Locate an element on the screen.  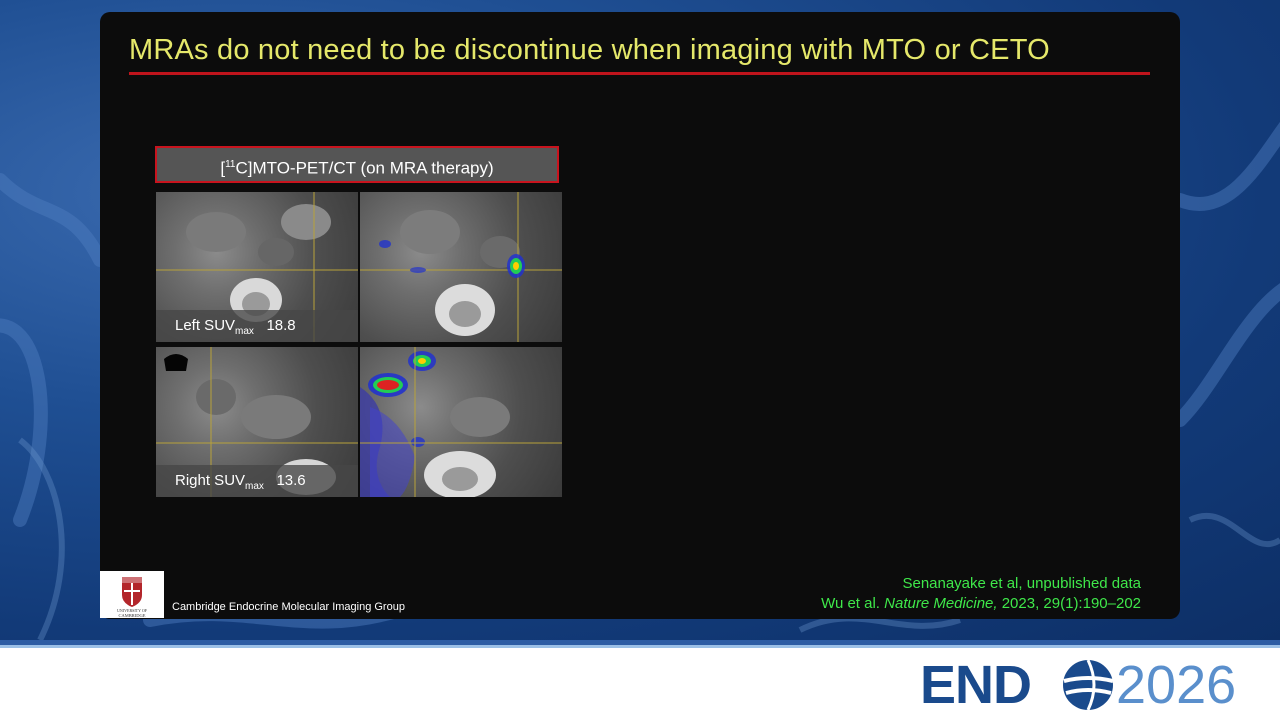
reference-journal: Nature Medicine, is located at coordinates (941, 603).